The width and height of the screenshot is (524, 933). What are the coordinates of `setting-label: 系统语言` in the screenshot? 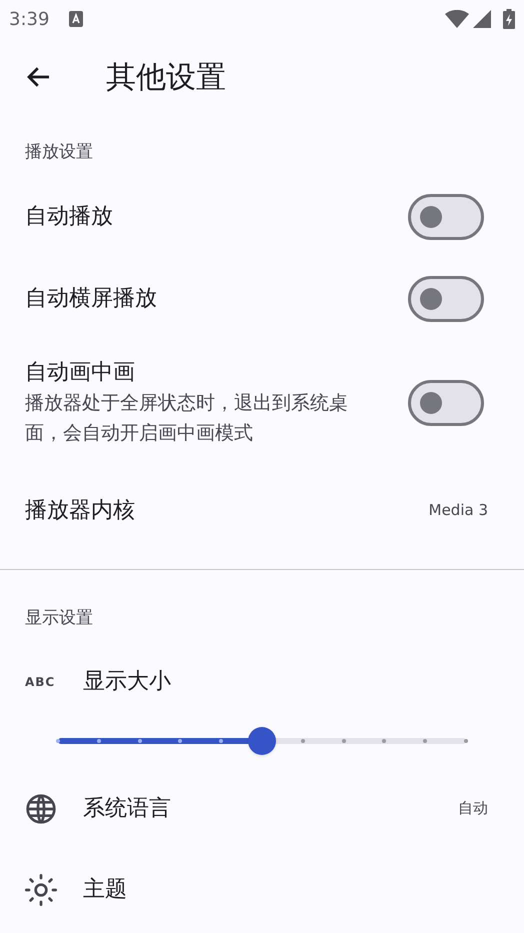 It's located at (127, 809).